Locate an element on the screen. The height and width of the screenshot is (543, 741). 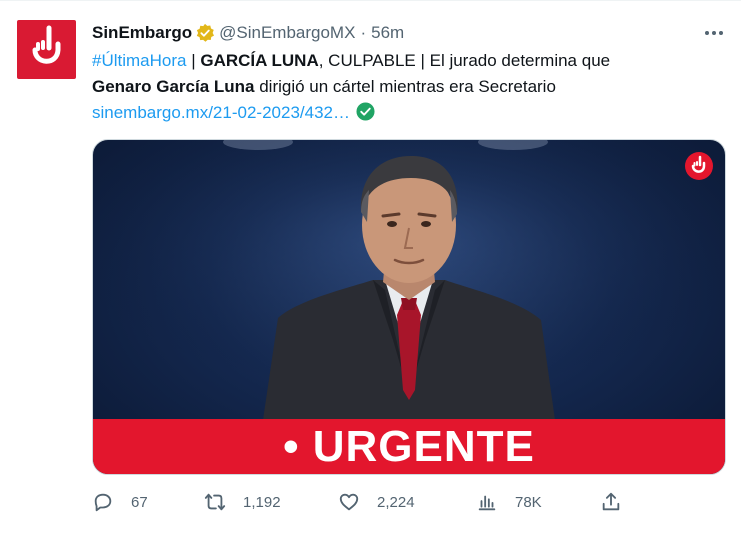
more-options-button is located at coordinates (714, 33).